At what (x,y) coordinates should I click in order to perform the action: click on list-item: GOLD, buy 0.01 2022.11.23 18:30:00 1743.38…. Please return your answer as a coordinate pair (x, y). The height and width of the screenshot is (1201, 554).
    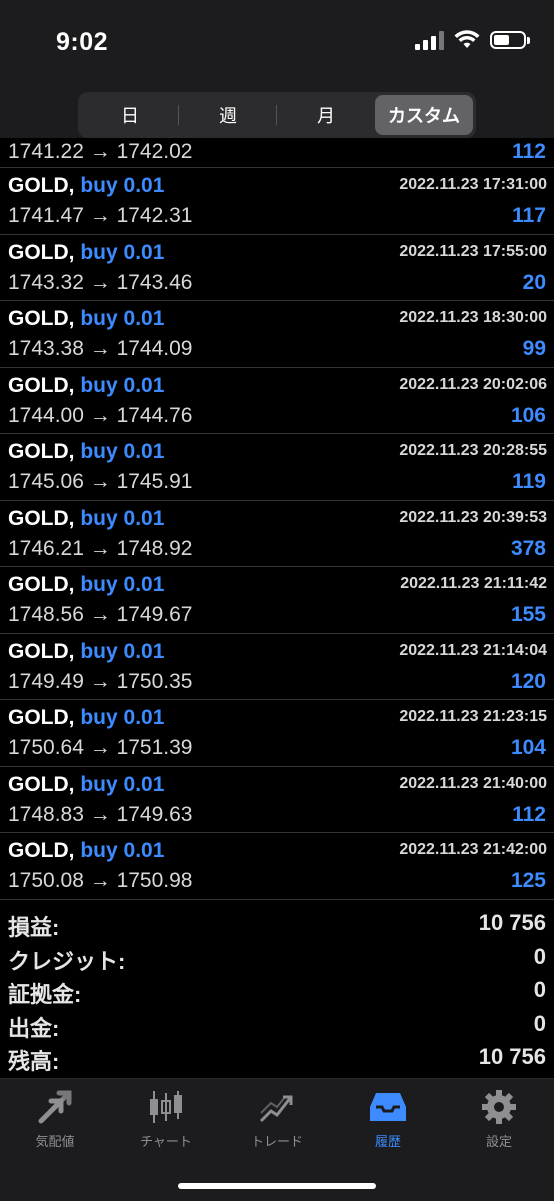
    Looking at the image, I should click on (277, 334).